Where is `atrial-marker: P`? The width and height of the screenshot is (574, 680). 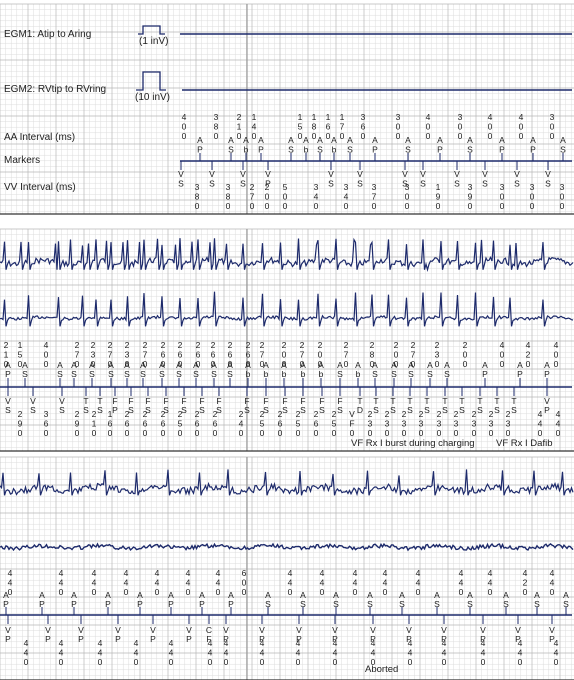
atrial-marker: P is located at coordinates (8, 374).